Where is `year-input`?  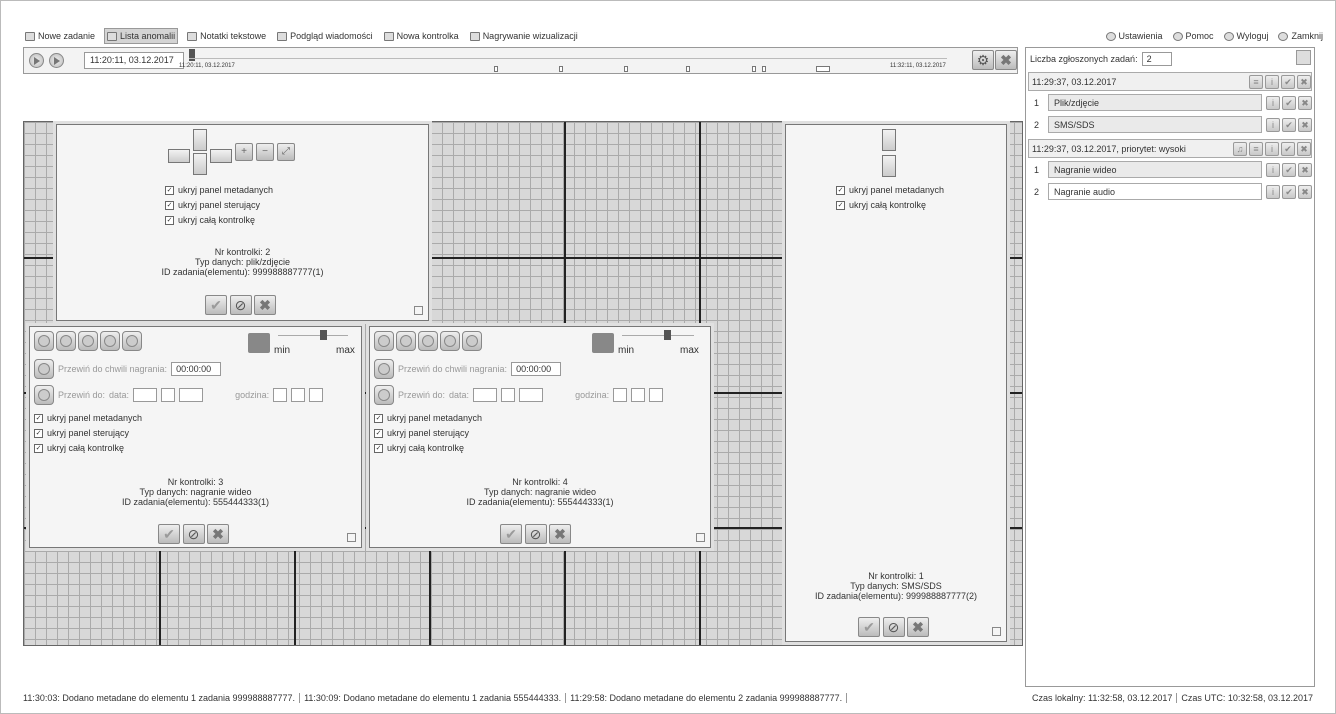 year-input is located at coordinates (145, 395).